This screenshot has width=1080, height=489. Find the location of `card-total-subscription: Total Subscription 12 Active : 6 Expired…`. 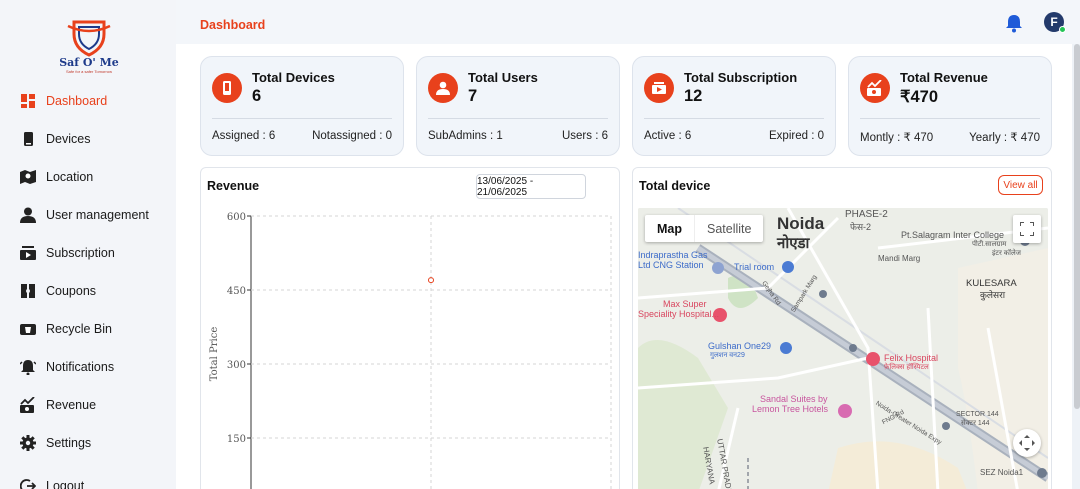

card-total-subscription: Total Subscription 12 Active : 6 Expired… is located at coordinates (734, 106).